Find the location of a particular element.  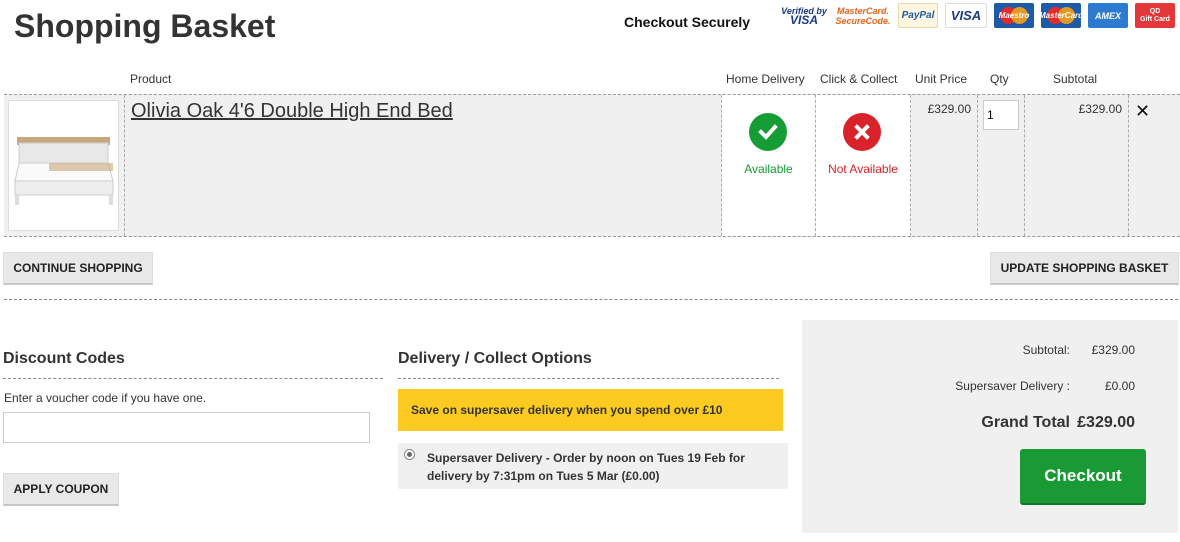

voucher-input is located at coordinates (186, 427).